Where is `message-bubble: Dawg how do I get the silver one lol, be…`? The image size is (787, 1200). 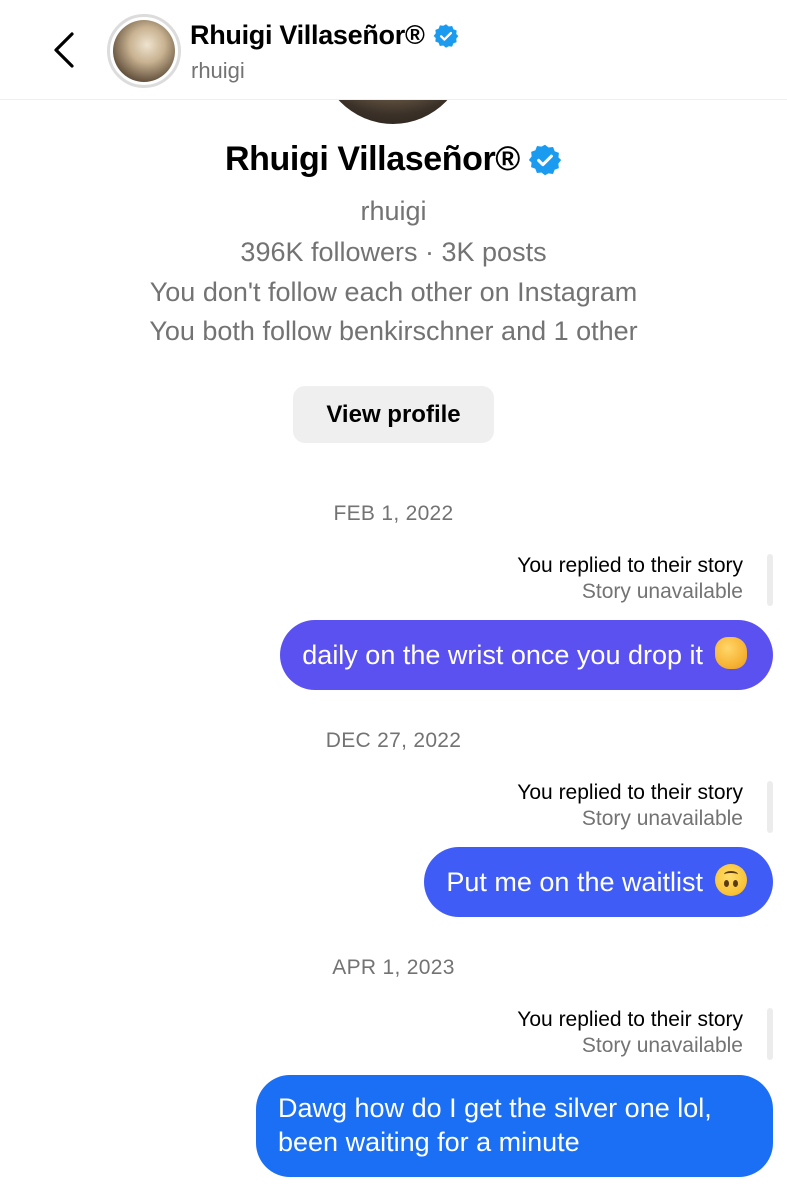
message-bubble: Dawg how do I get the silver one lol, be… is located at coordinates (514, 1126).